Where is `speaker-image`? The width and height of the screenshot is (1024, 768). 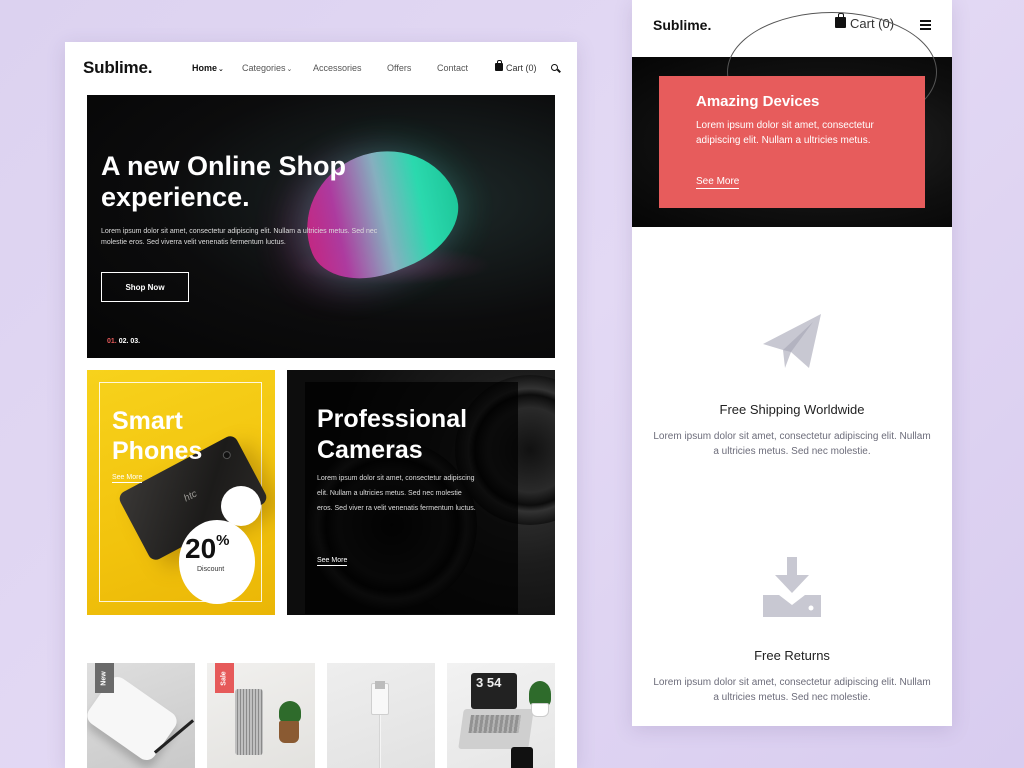 speaker-image is located at coordinates (249, 722).